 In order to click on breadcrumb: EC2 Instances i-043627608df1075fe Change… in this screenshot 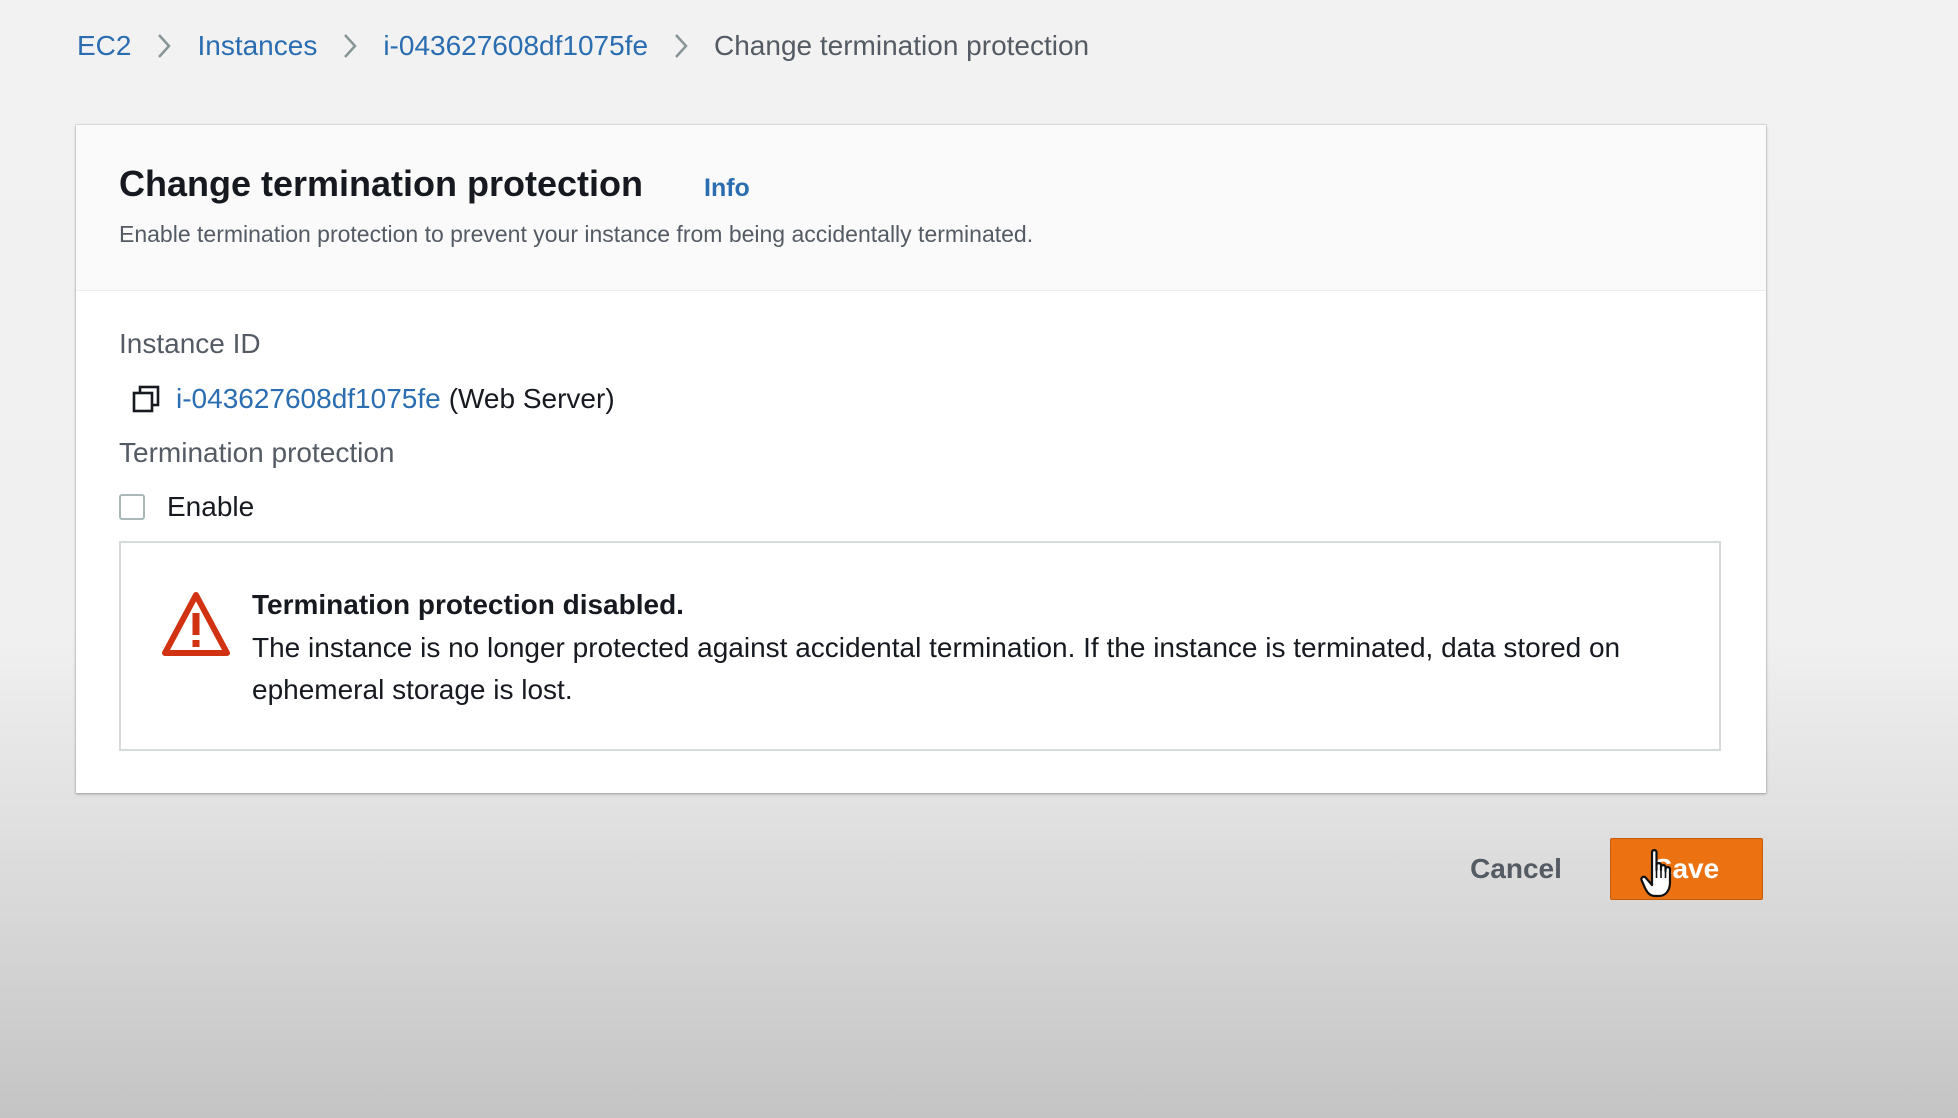, I will do `click(583, 46)`.